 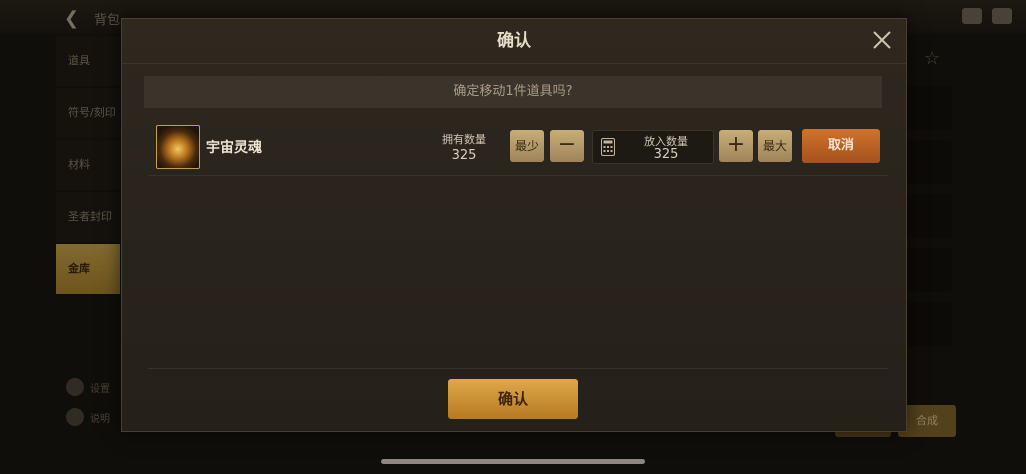 I want to click on owned-label: 拥有数量, so click(x=464, y=139).